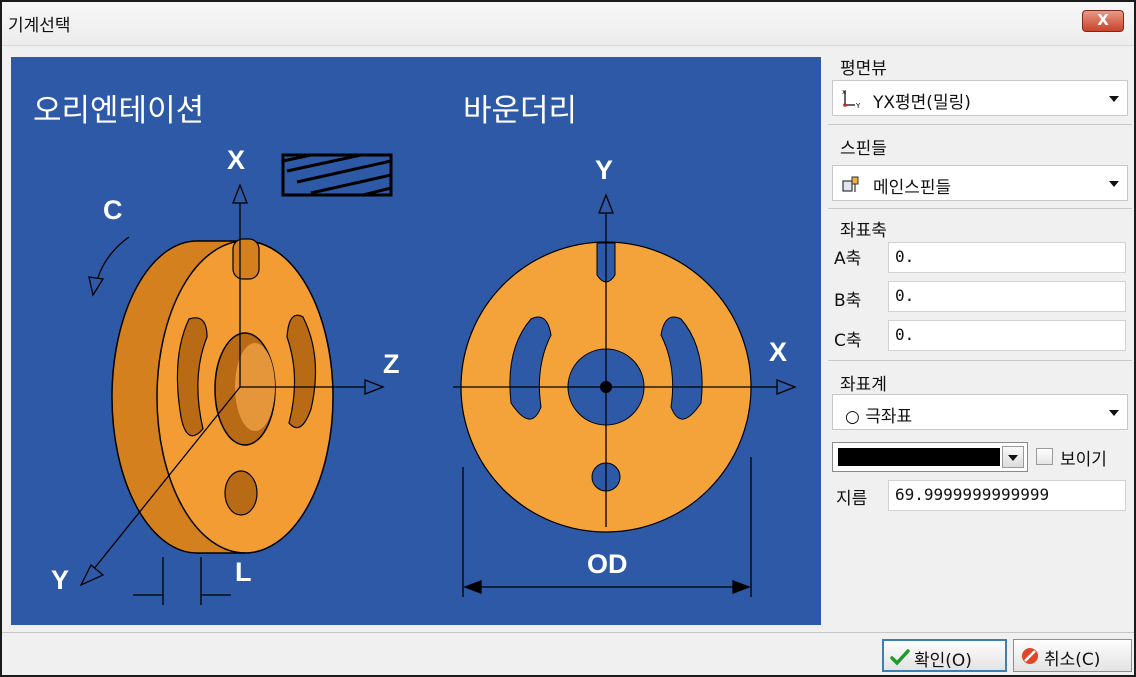 The image size is (1136, 677). What do you see at coordinates (1007, 257) in the screenshot?
I see `a-axis-input: 0.` at bounding box center [1007, 257].